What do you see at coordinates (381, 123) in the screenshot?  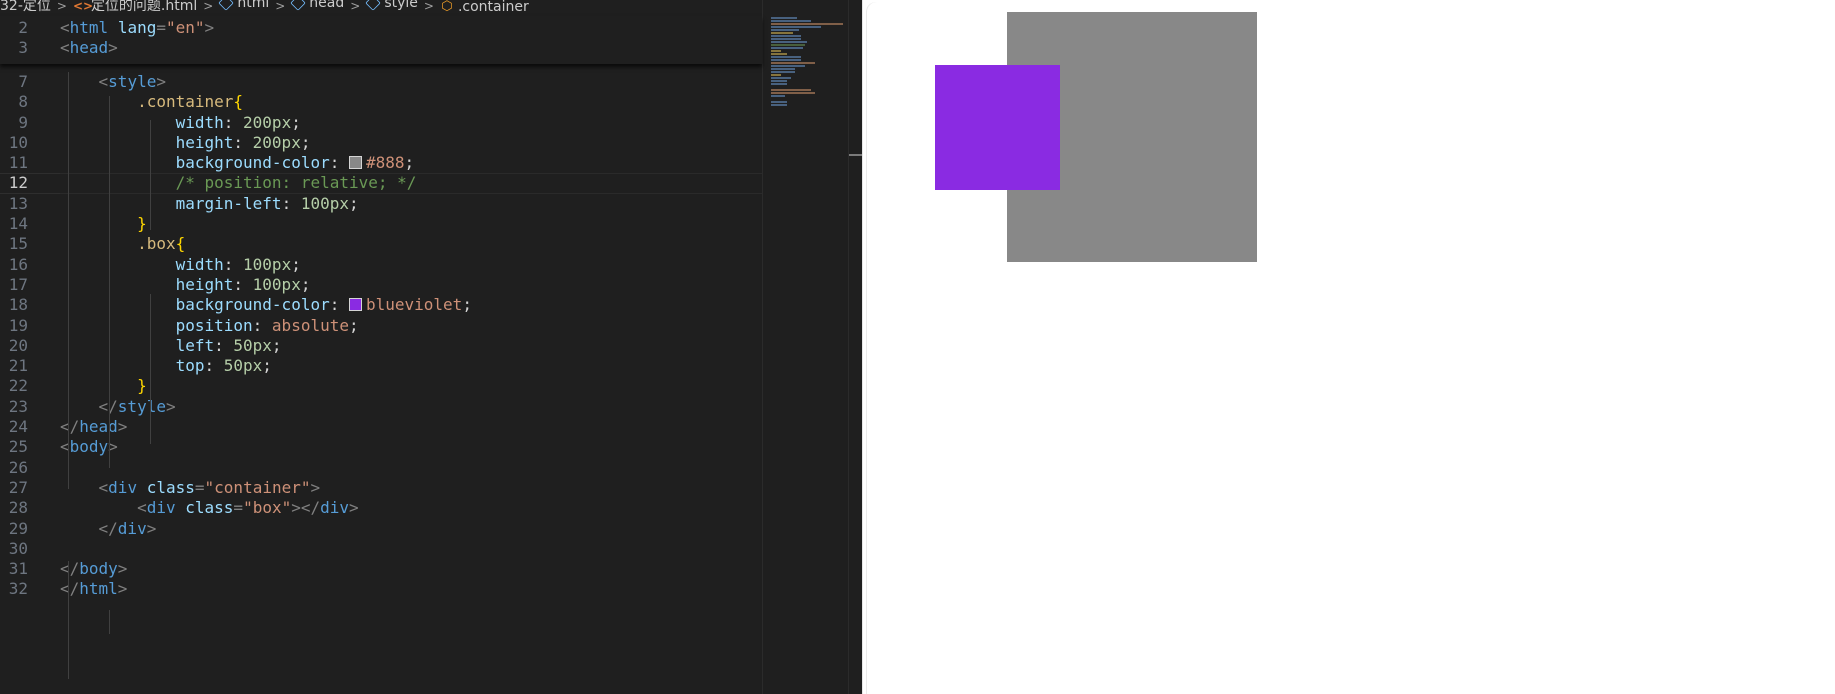 I see `code-line: 9 width: 200px;` at bounding box center [381, 123].